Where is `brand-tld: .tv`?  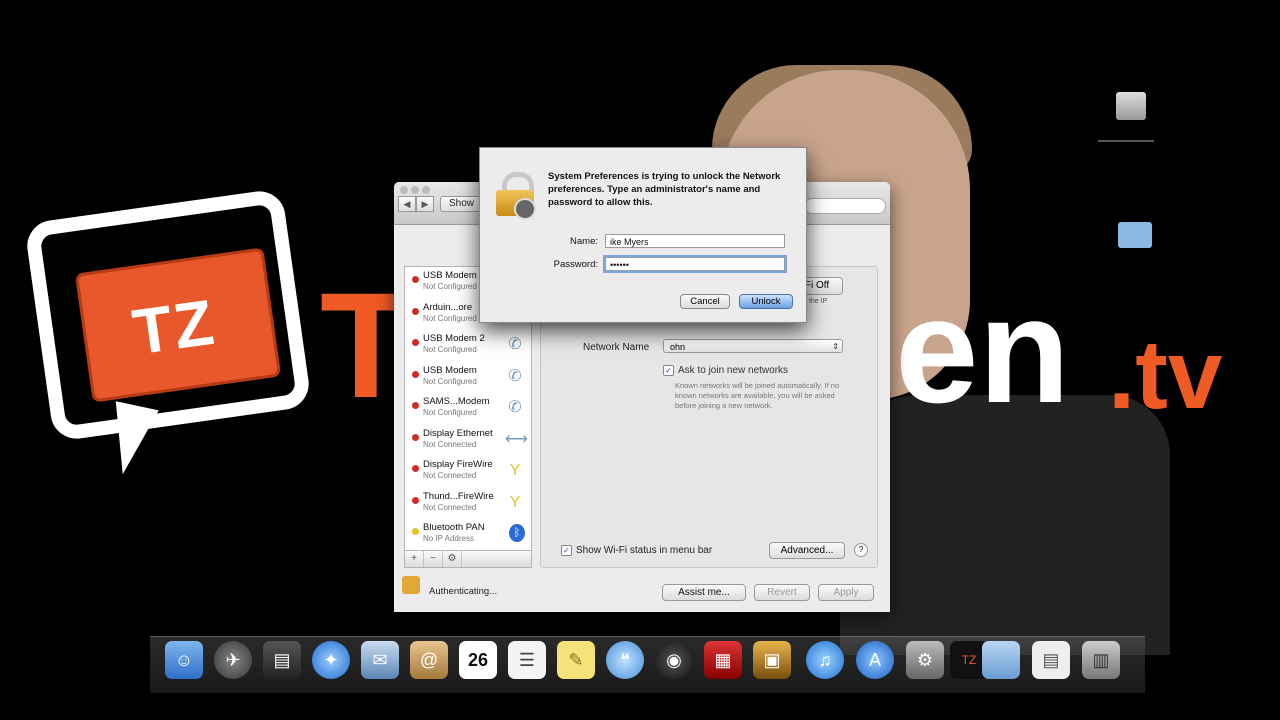 brand-tld: .tv is located at coordinates (1165, 374).